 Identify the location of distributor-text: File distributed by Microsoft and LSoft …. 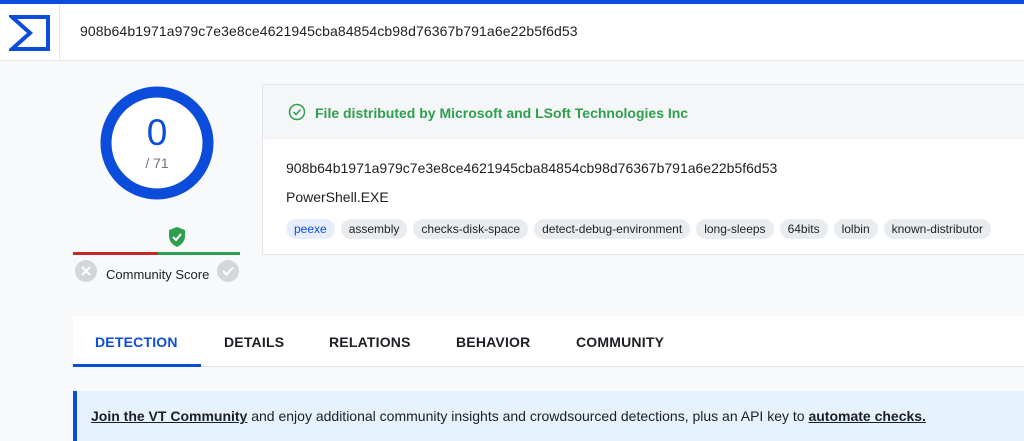
(502, 113).